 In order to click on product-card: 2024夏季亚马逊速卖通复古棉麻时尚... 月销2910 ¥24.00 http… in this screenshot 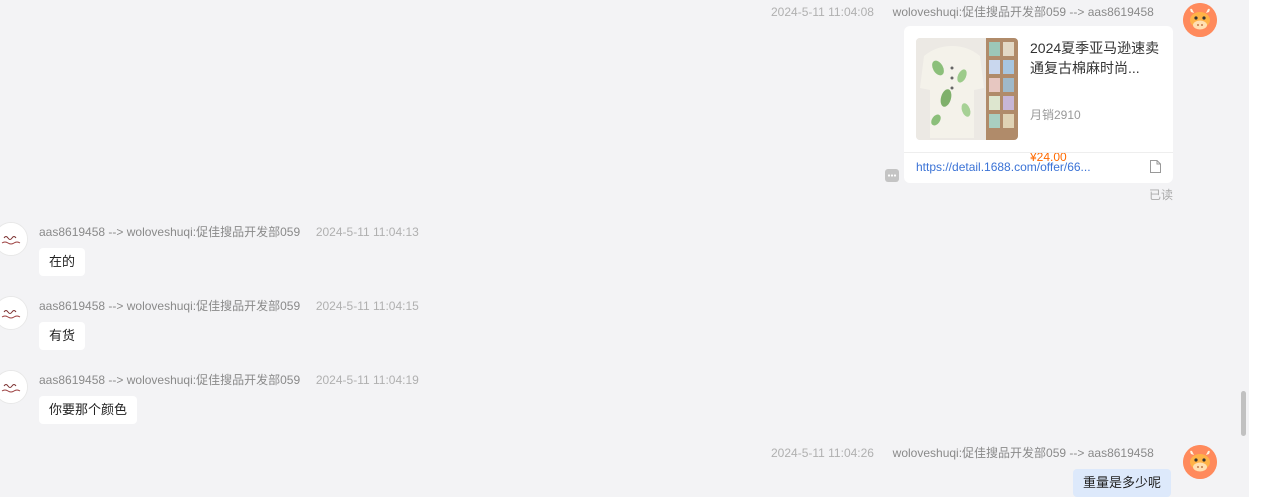, I will do `click(1038, 104)`.